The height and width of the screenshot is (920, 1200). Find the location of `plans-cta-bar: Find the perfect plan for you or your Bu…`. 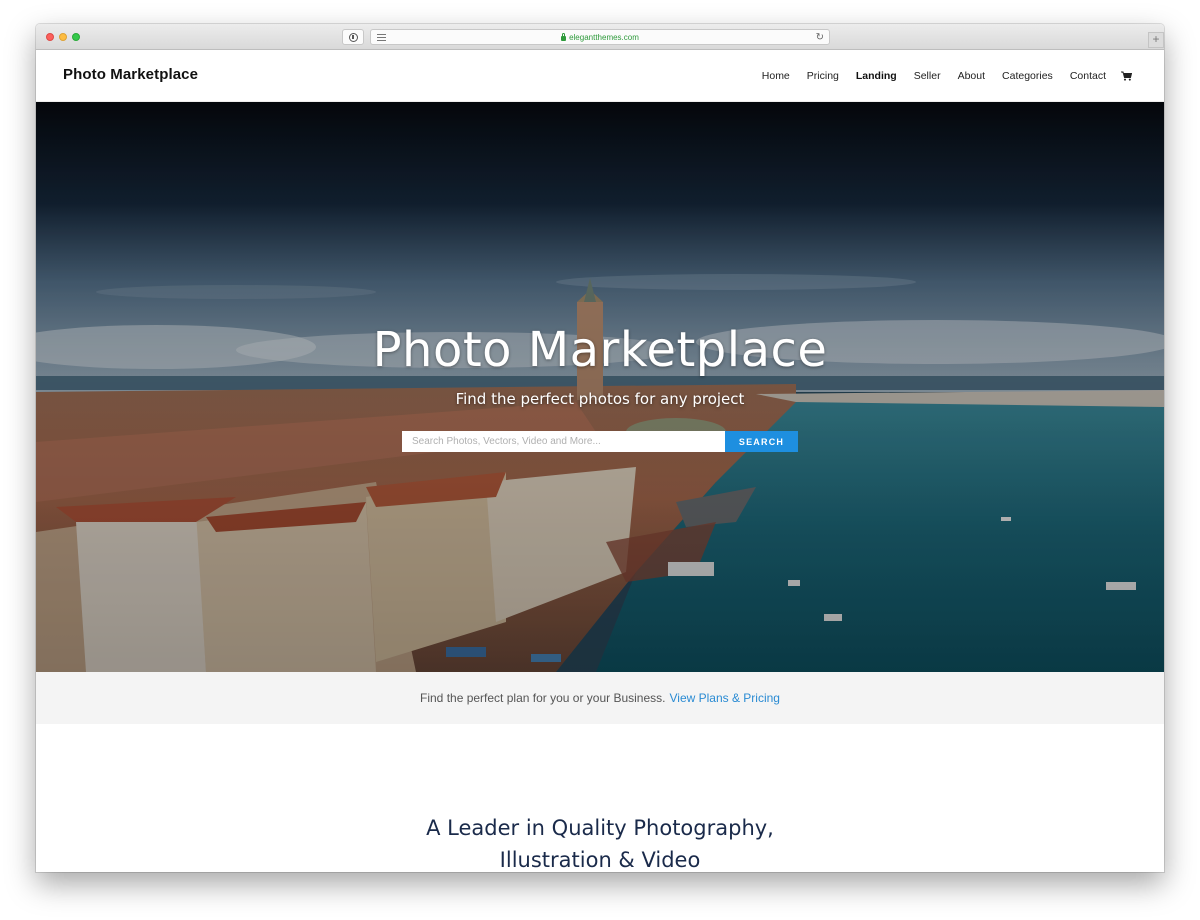

plans-cta-bar: Find the perfect plan for you or your Bu… is located at coordinates (600, 698).